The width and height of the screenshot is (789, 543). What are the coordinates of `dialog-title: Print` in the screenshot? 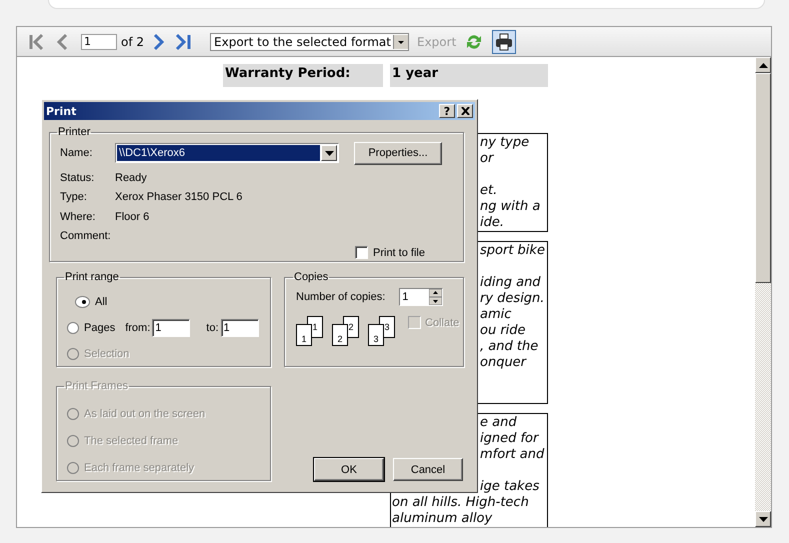 It's located at (61, 111).